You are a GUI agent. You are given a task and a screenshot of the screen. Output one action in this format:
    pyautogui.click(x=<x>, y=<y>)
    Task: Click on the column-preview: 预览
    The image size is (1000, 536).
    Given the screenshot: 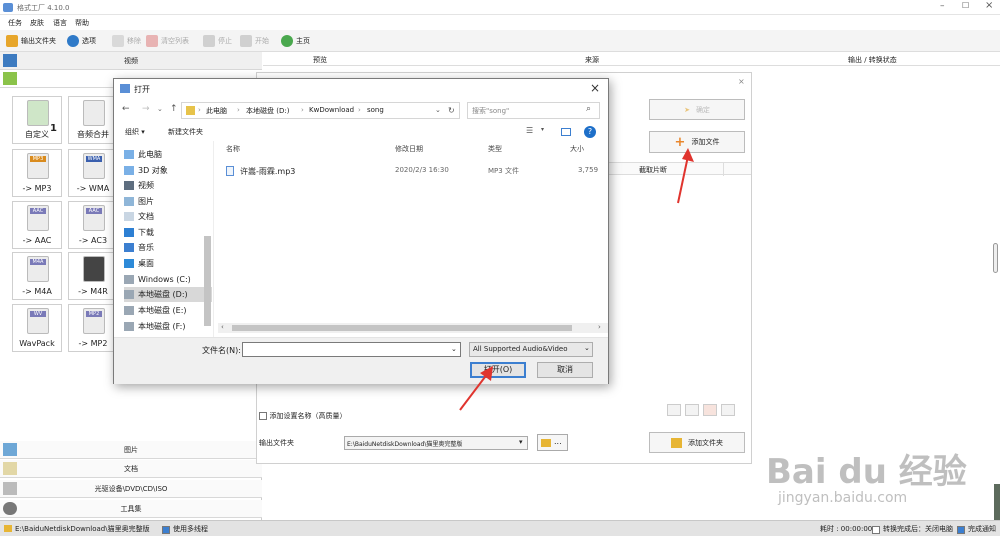 What is the action you would take?
    pyautogui.click(x=320, y=60)
    